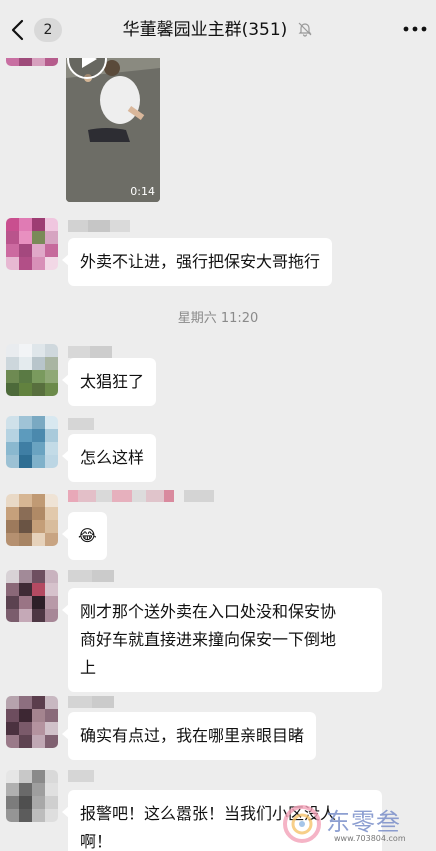 The image size is (436, 851). Describe the element at coordinates (218, 524) in the screenshot. I see `message-row: 😂` at that location.